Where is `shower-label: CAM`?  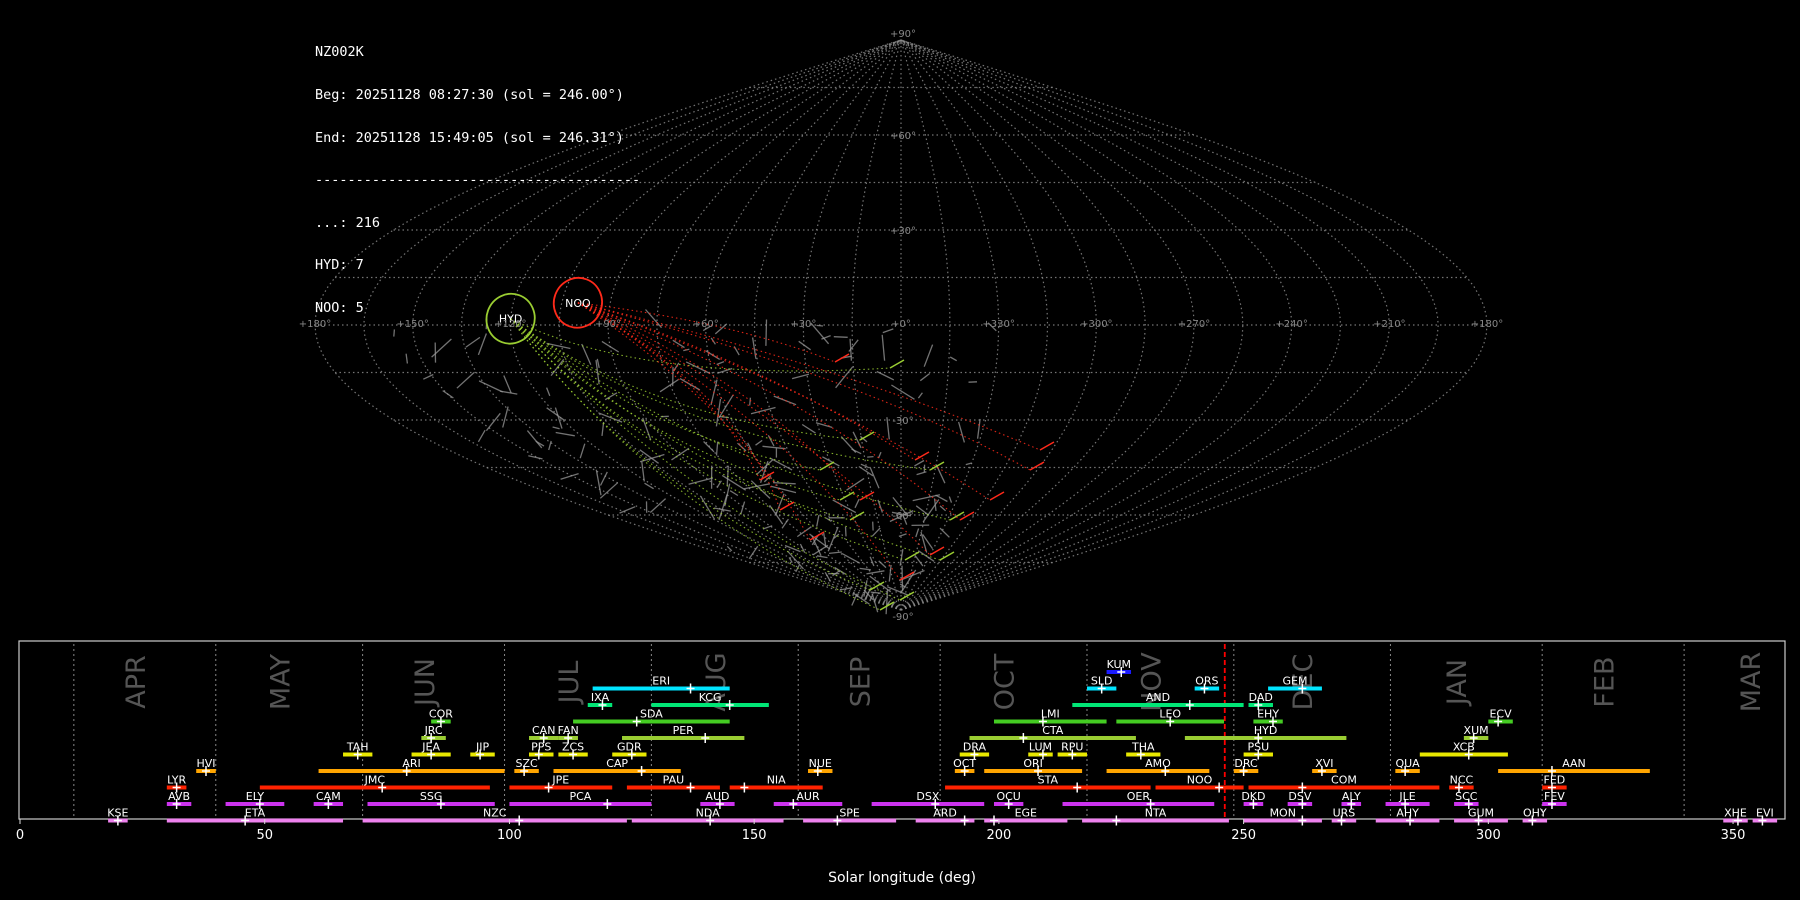 shower-label: CAM is located at coordinates (328, 796).